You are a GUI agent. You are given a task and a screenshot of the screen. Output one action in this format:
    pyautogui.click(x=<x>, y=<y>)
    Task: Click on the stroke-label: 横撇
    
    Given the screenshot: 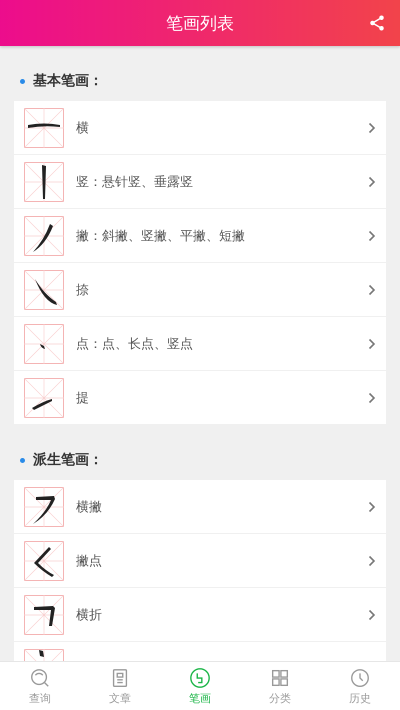 What is the action you would take?
    pyautogui.click(x=89, y=507)
    